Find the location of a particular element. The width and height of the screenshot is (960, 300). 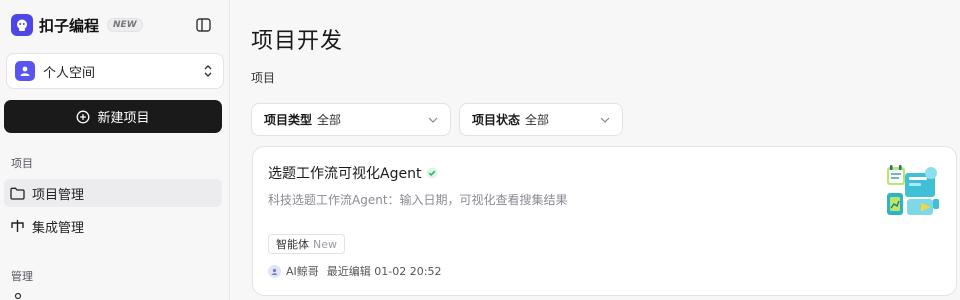

project-card-meta: AI鲸哥 最近编辑 01-02 20:52 is located at coordinates (604, 271).